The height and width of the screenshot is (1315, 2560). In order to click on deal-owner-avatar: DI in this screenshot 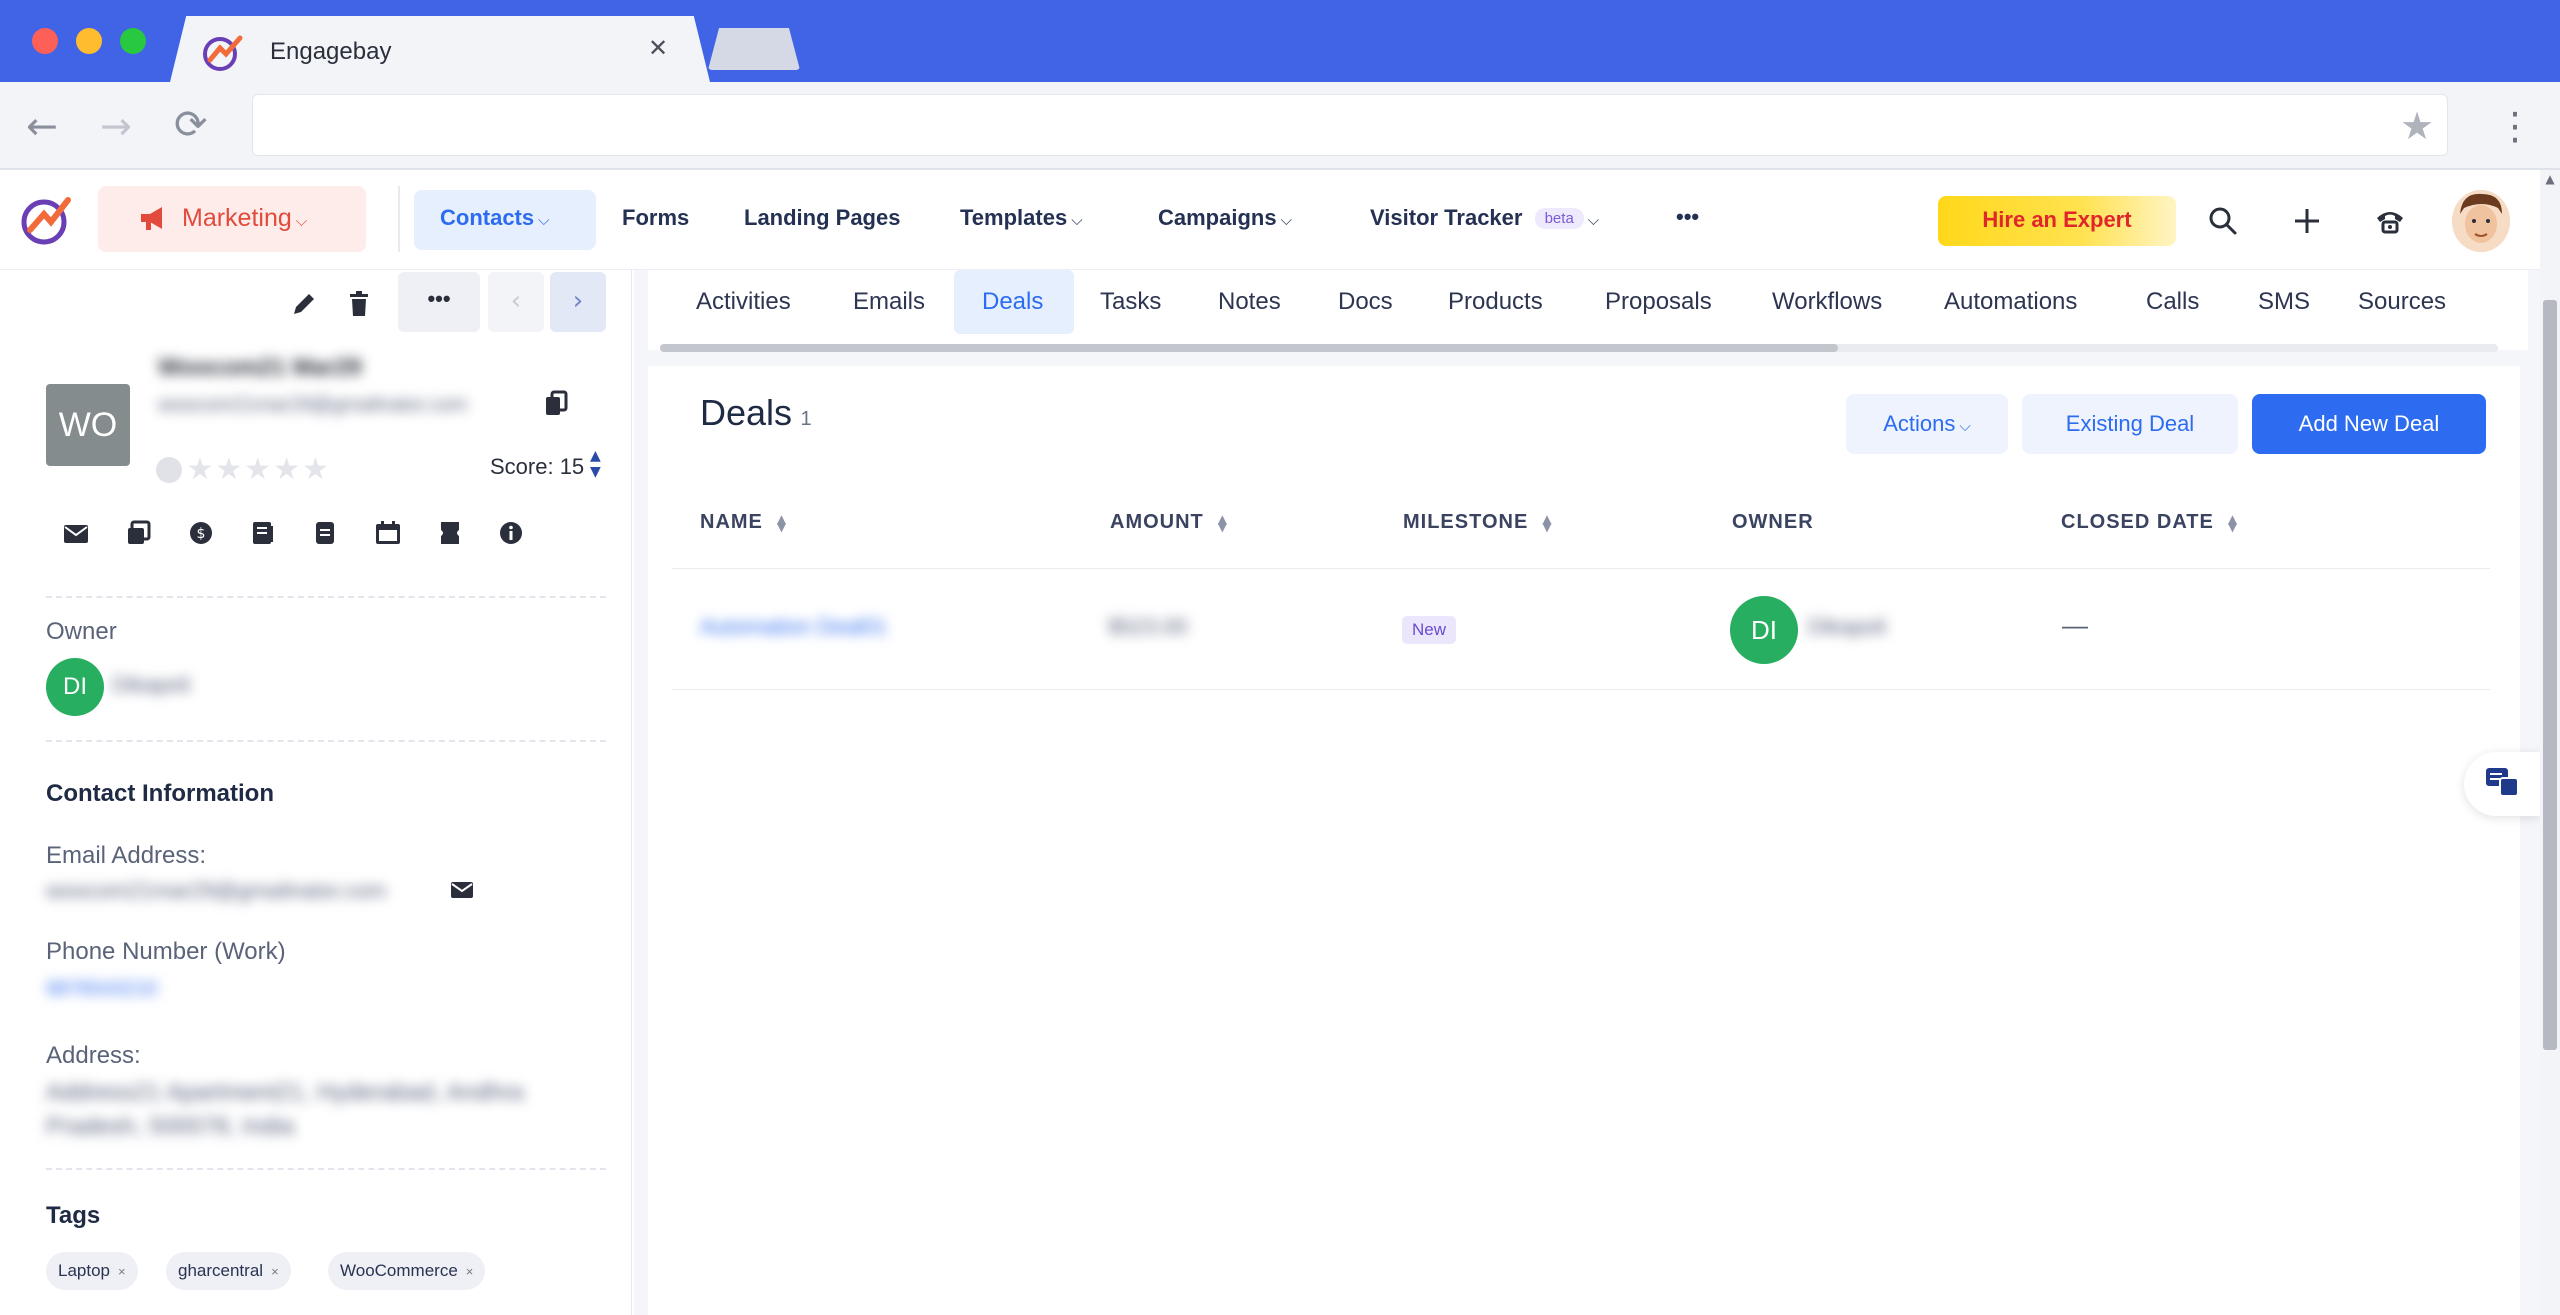, I will do `click(1764, 630)`.